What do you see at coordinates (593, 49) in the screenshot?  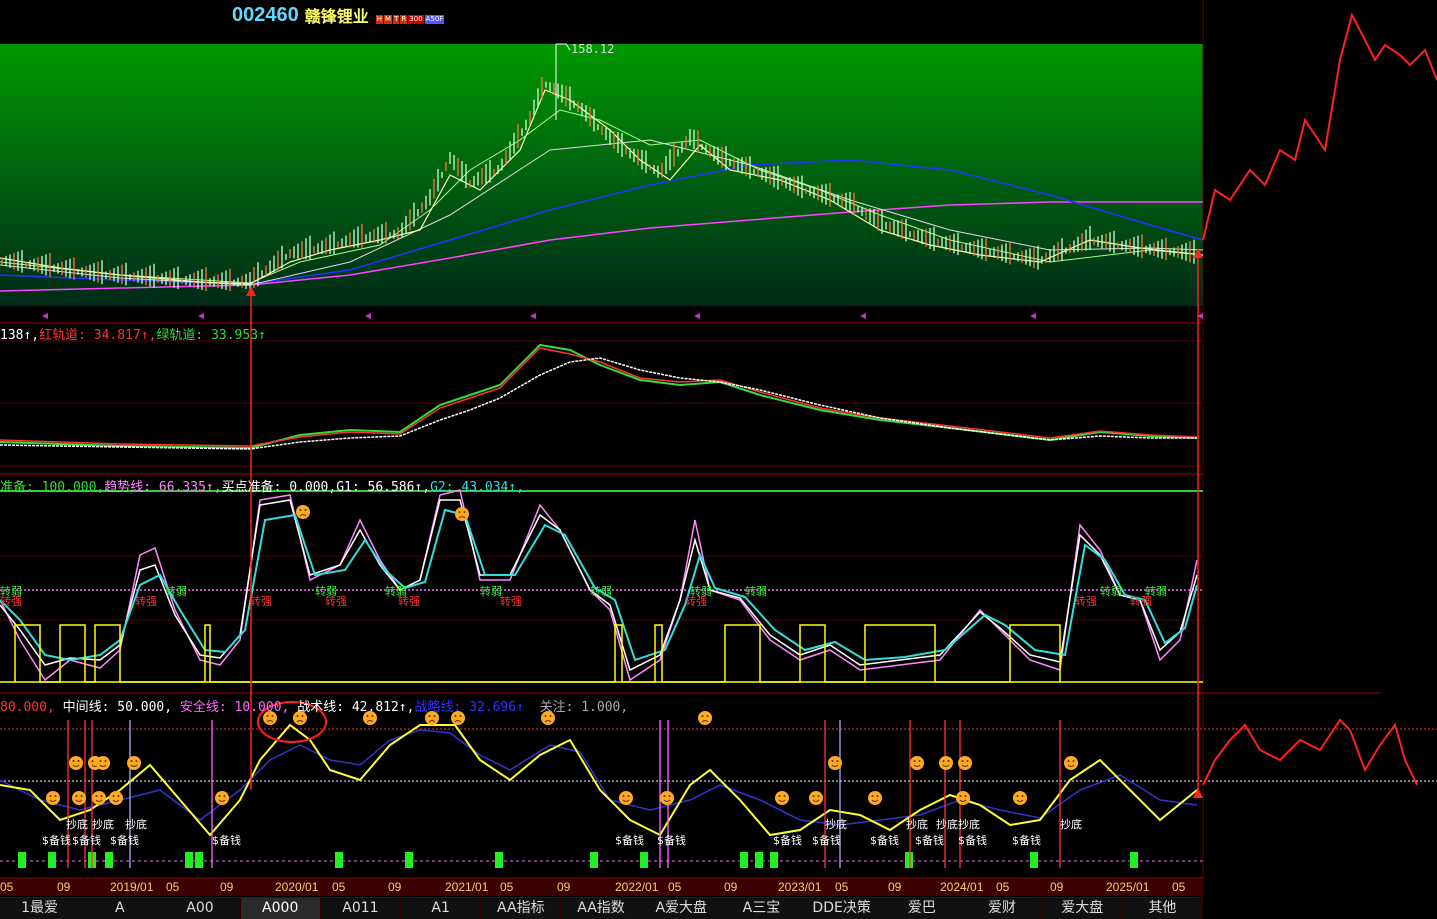 I see `price-high-label: 158.12` at bounding box center [593, 49].